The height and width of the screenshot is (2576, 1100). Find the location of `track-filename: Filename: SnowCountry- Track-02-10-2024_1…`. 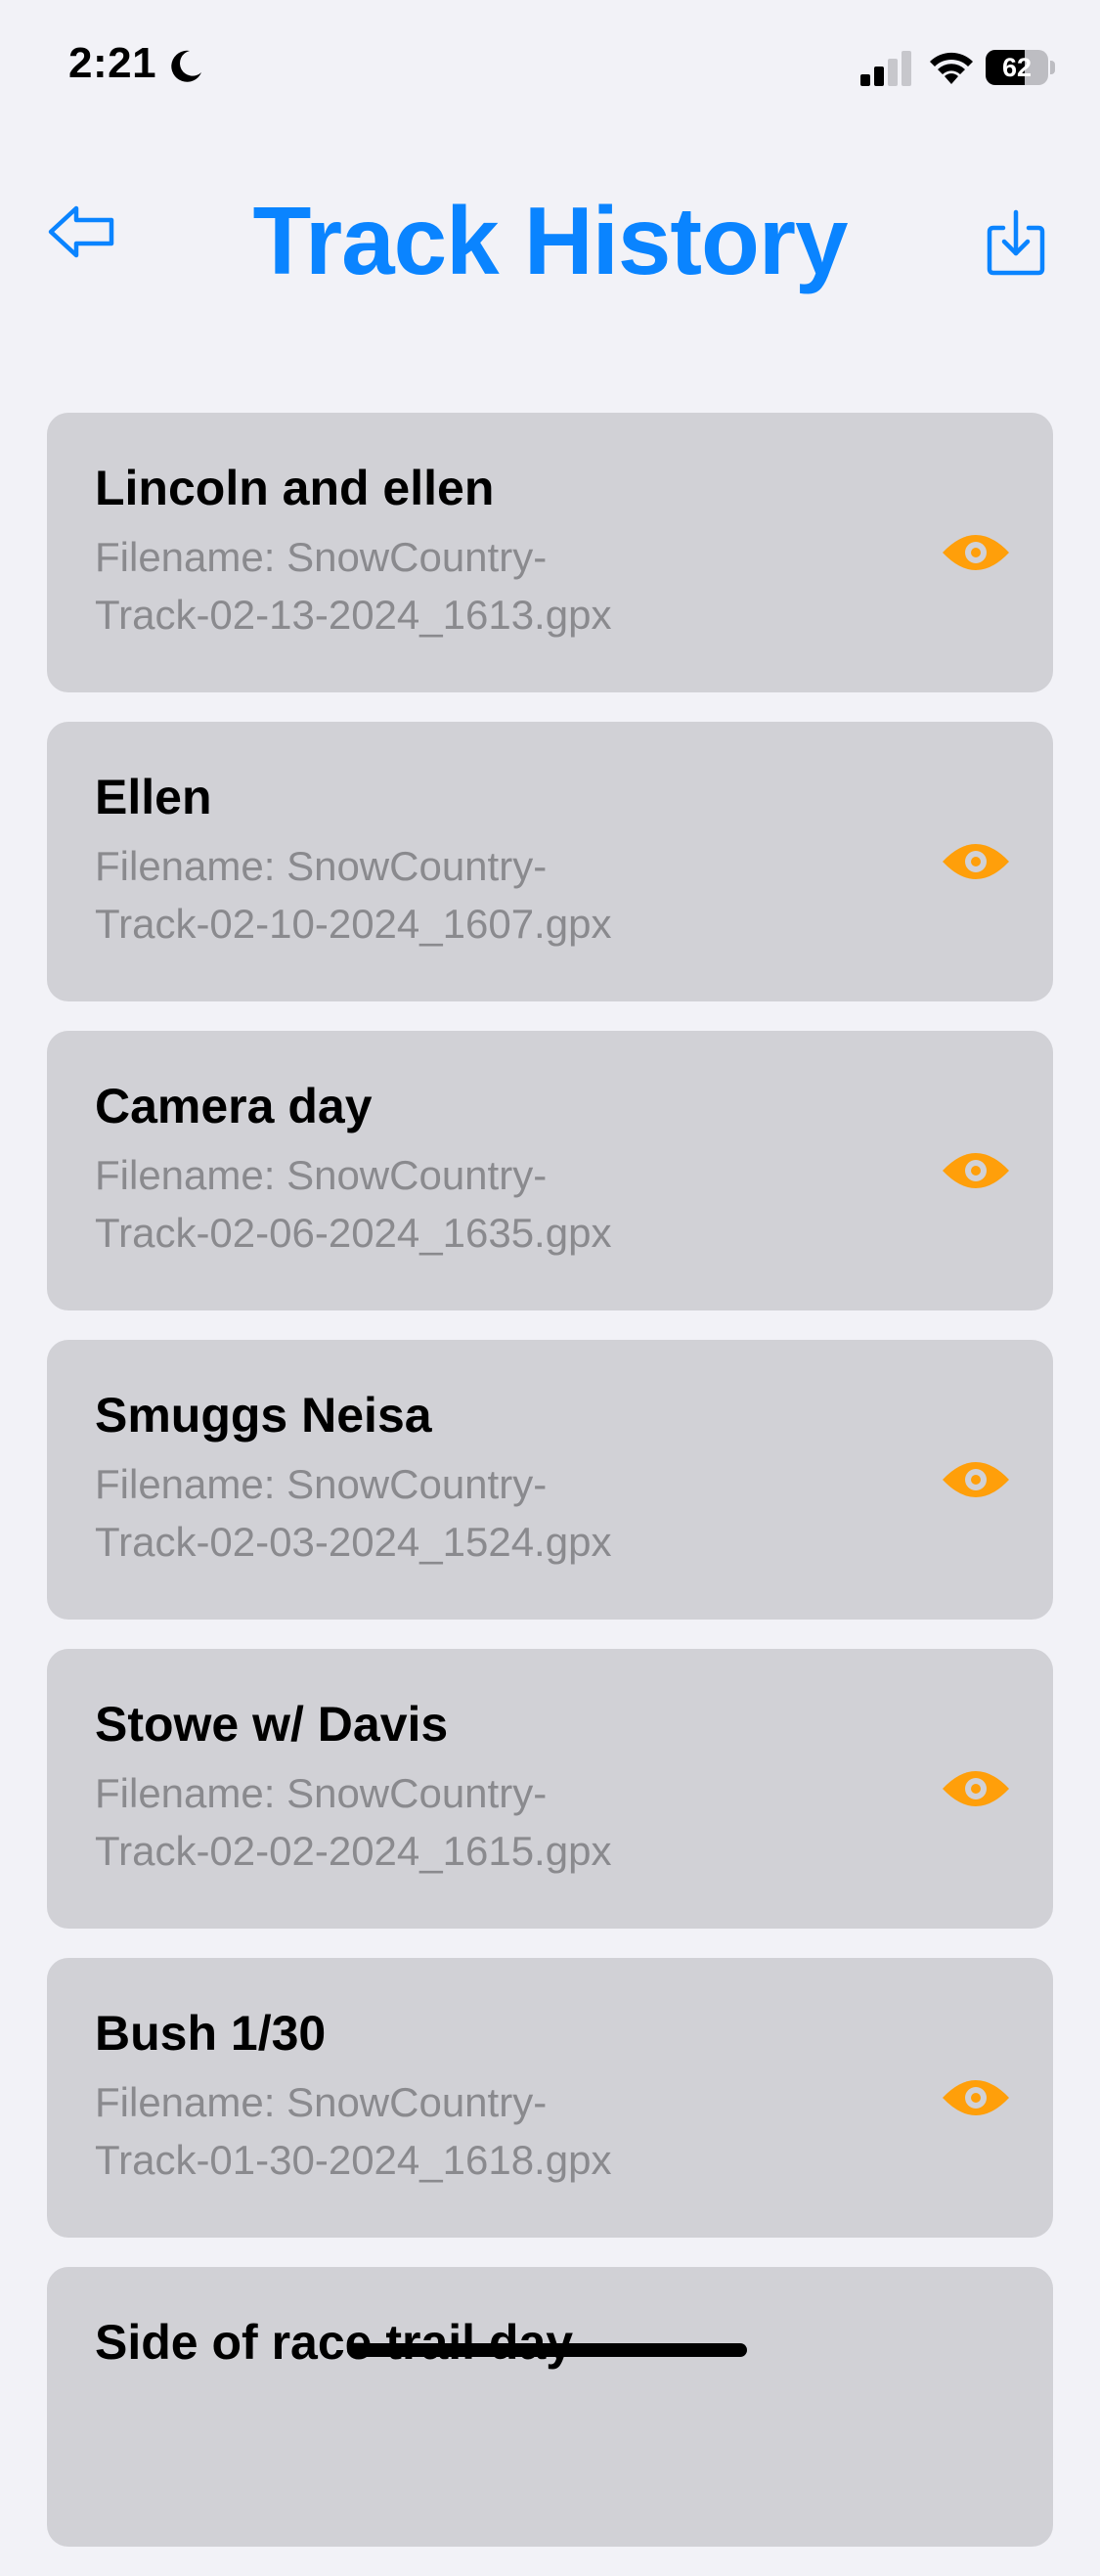

track-filename: Filename: SnowCountry- Track-02-10-2024_1… is located at coordinates (408, 895).